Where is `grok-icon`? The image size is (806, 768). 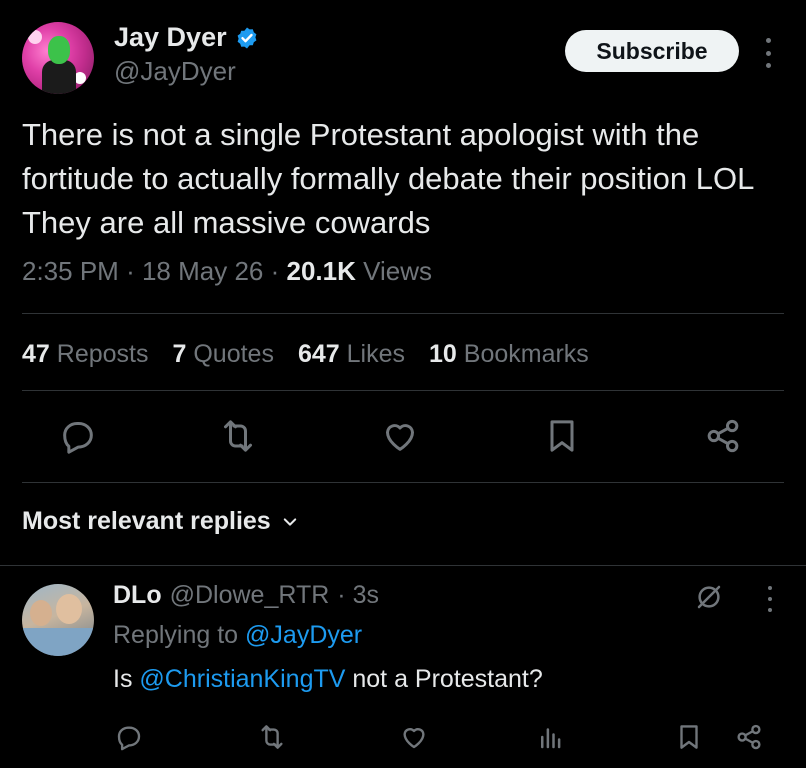
grok-icon is located at coordinates (709, 597).